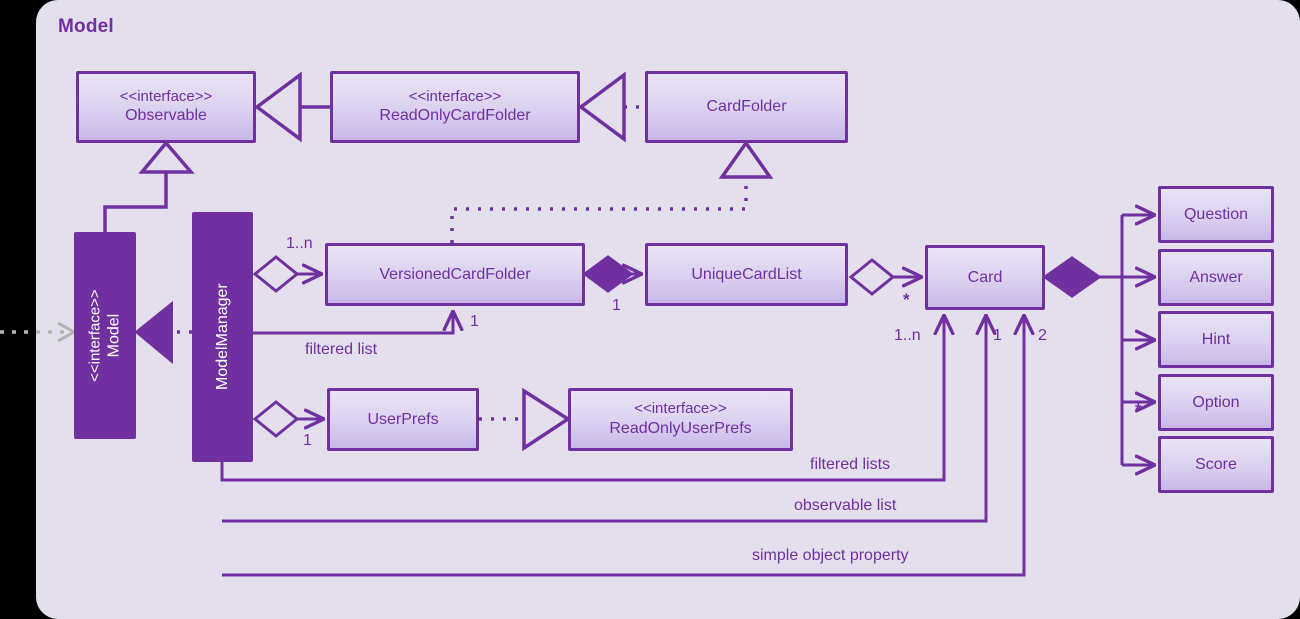 The height and width of the screenshot is (619, 1300). Describe the element at coordinates (287, 419) in the screenshot. I see `aggregation-modelmanager-userprefs` at that location.